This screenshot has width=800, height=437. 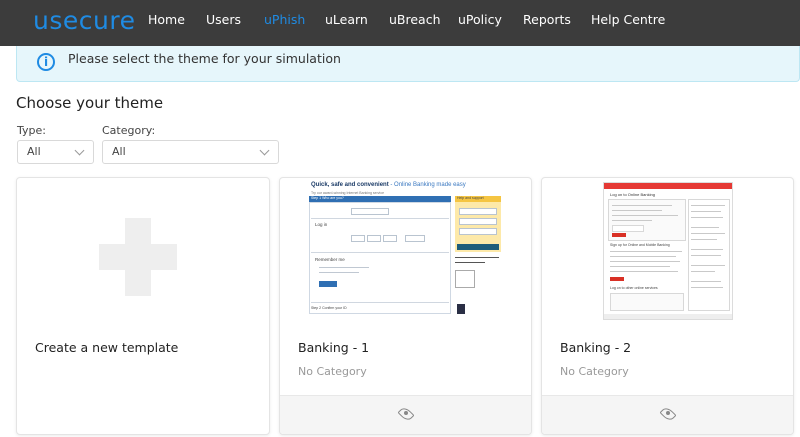 What do you see at coordinates (334, 347) in the screenshot?
I see `card-title: Banking - 1` at bounding box center [334, 347].